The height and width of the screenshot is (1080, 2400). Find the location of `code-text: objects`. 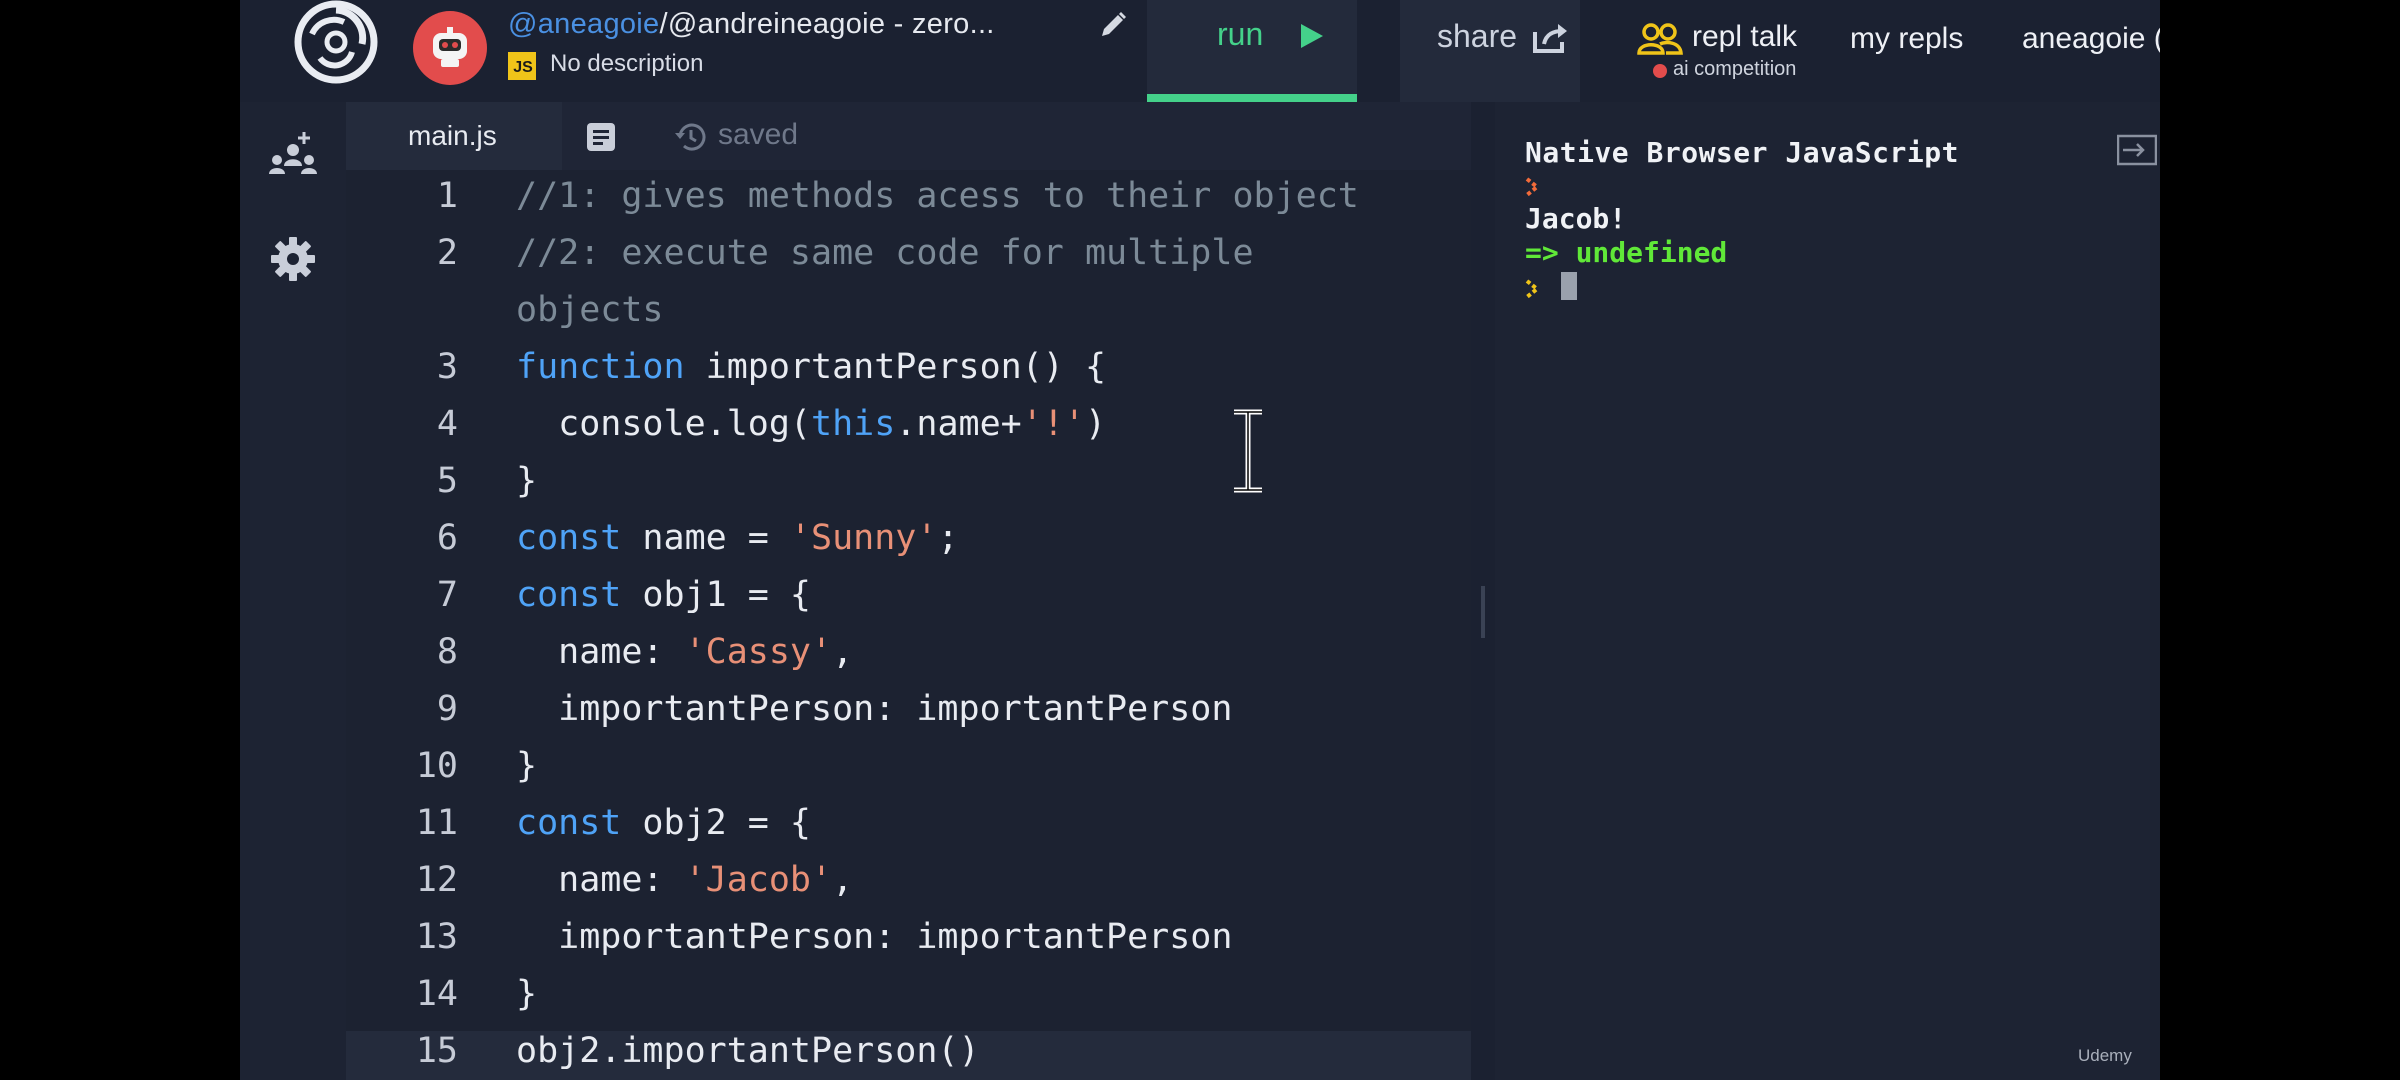

code-text: objects is located at coordinates (590, 310).